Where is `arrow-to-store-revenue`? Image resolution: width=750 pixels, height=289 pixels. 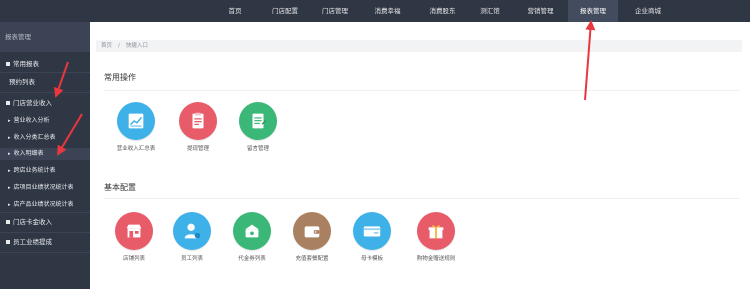
arrow-to-store-revenue is located at coordinates (61, 79).